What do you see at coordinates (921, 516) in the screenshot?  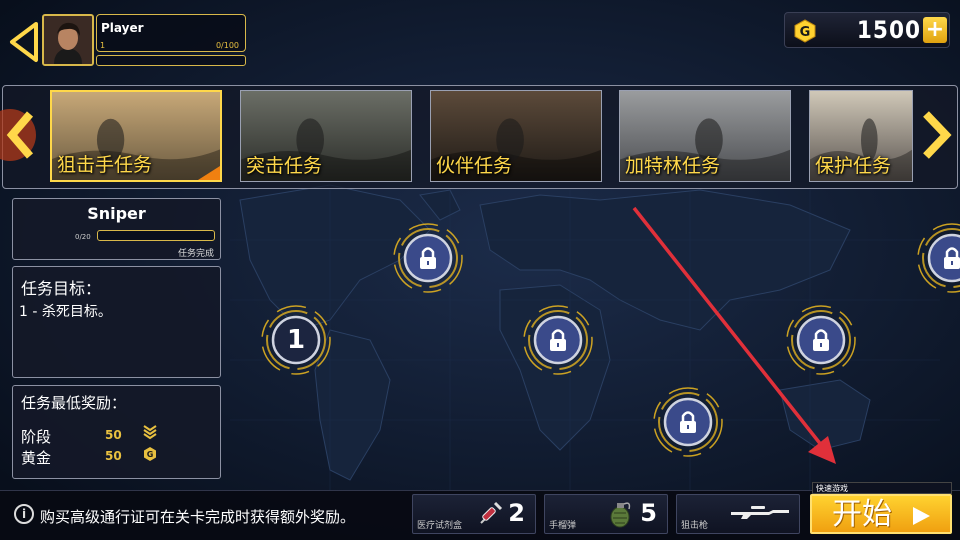 I see `play-icon` at bounding box center [921, 516].